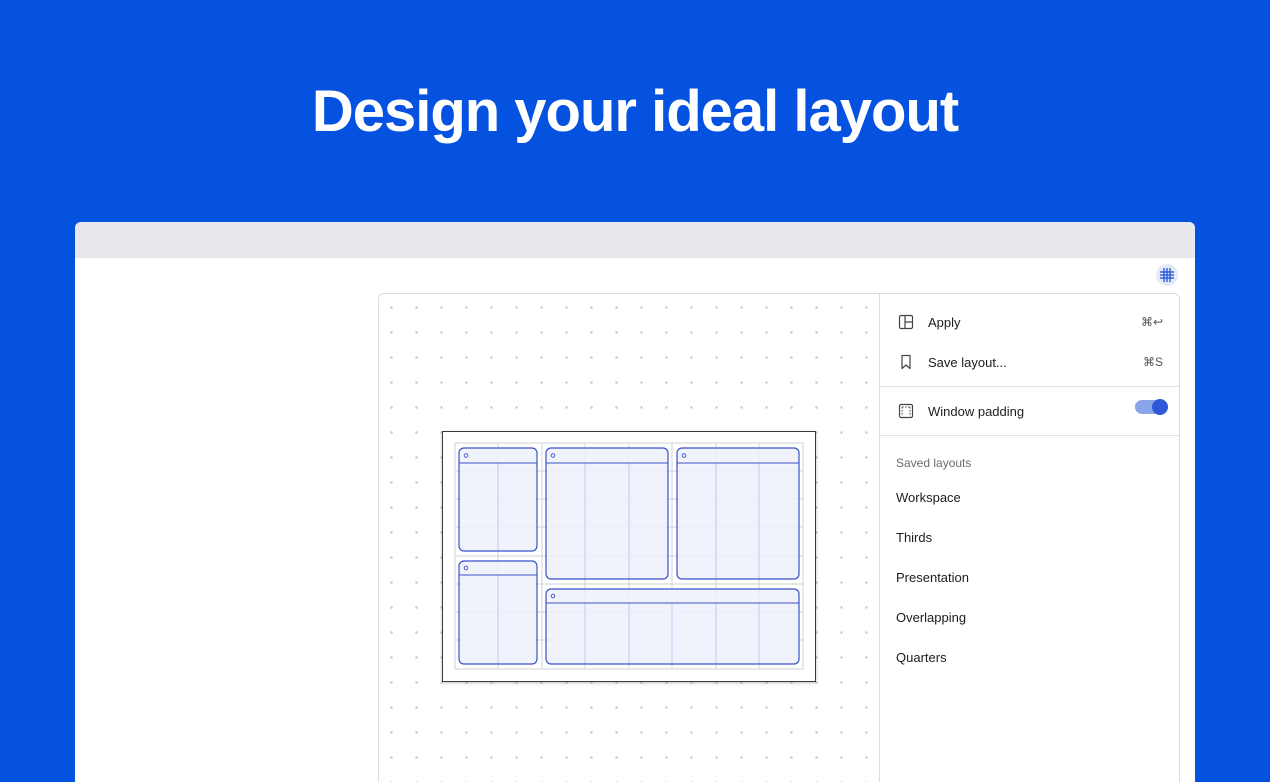 Image resolution: width=1270 pixels, height=782 pixels. Describe the element at coordinates (921, 657) in the screenshot. I see `saved-layout-item: Quarters` at that location.